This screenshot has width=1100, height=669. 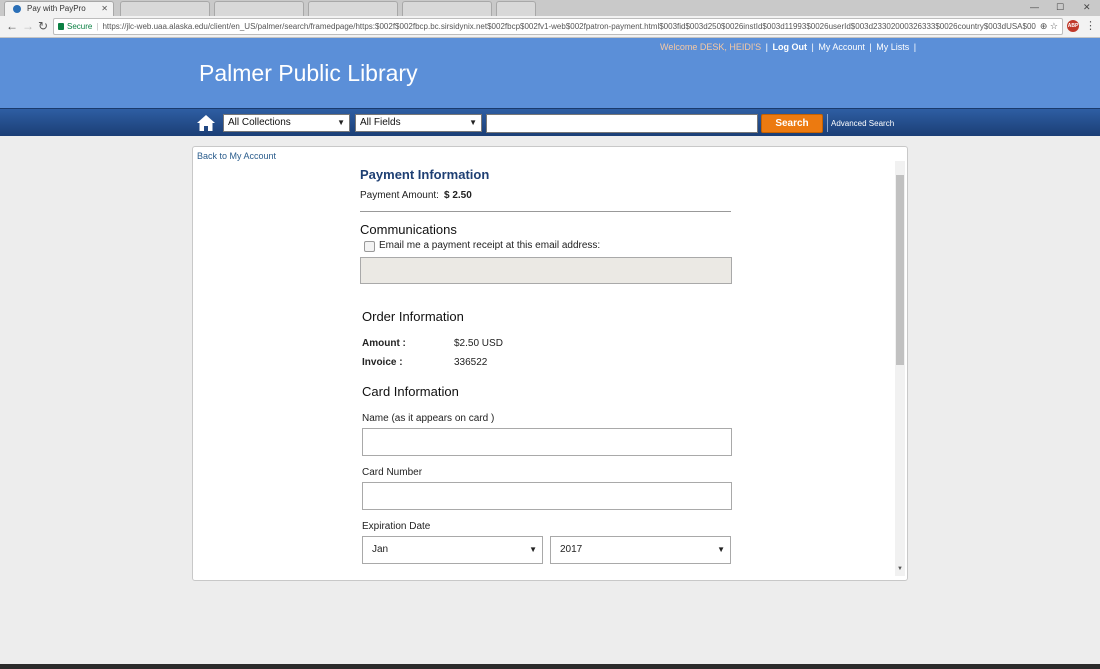 What do you see at coordinates (640, 550) in the screenshot?
I see `expiration-year-select: 2017 ▼` at bounding box center [640, 550].